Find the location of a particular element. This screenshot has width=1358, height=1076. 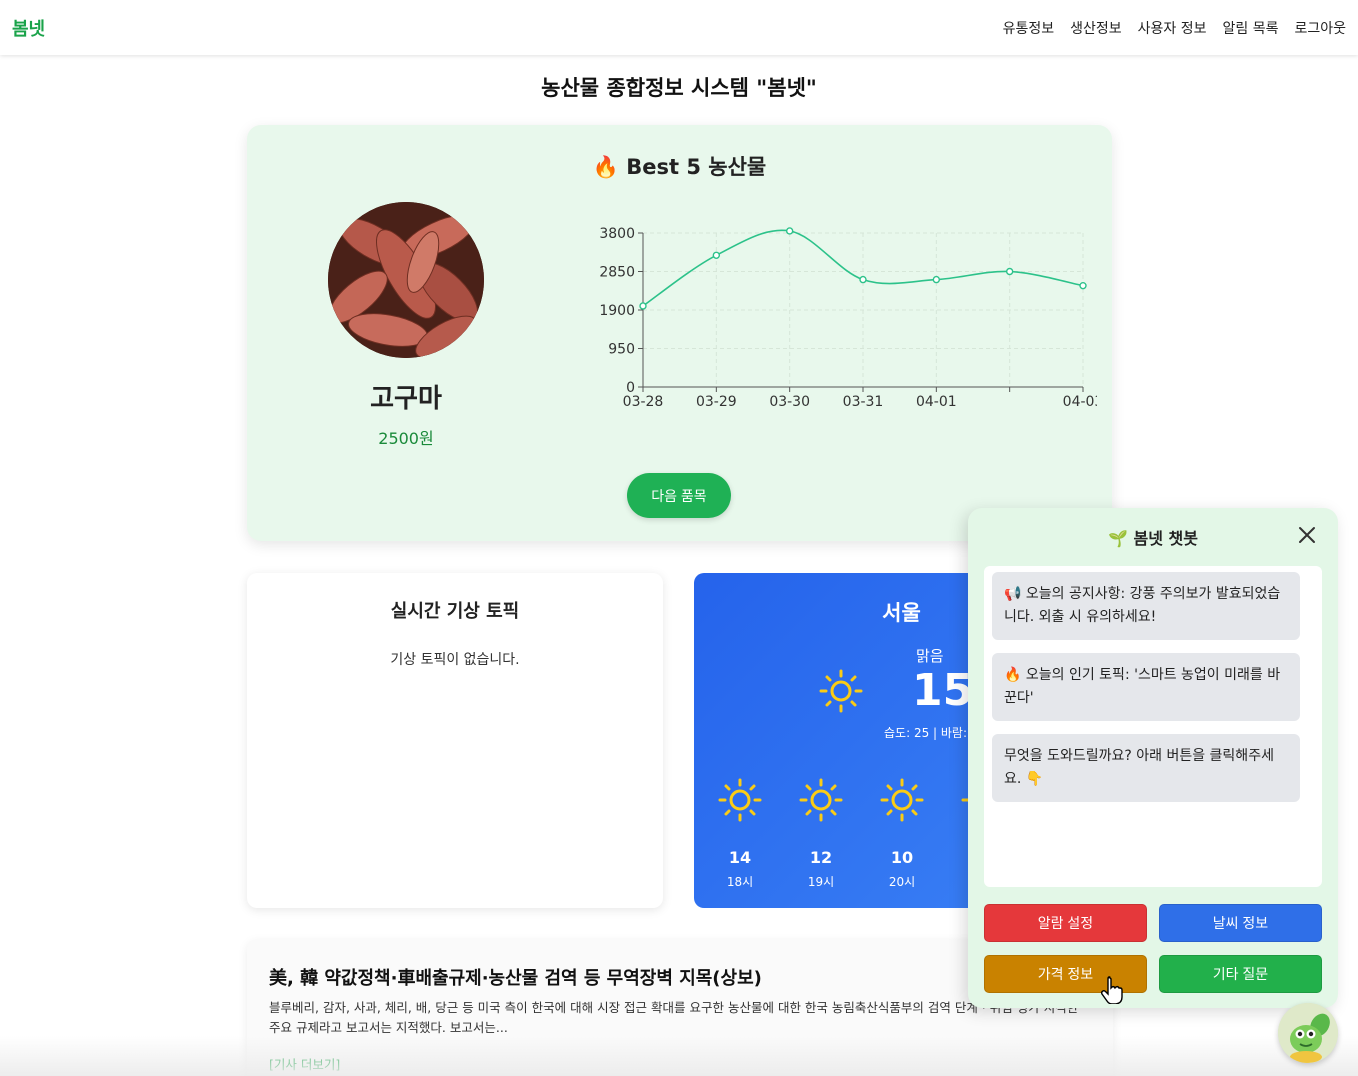

nav-links: 유통정보 생산정보 사용자 정보 알림 목록 로그아웃 is located at coordinates (1174, 28).